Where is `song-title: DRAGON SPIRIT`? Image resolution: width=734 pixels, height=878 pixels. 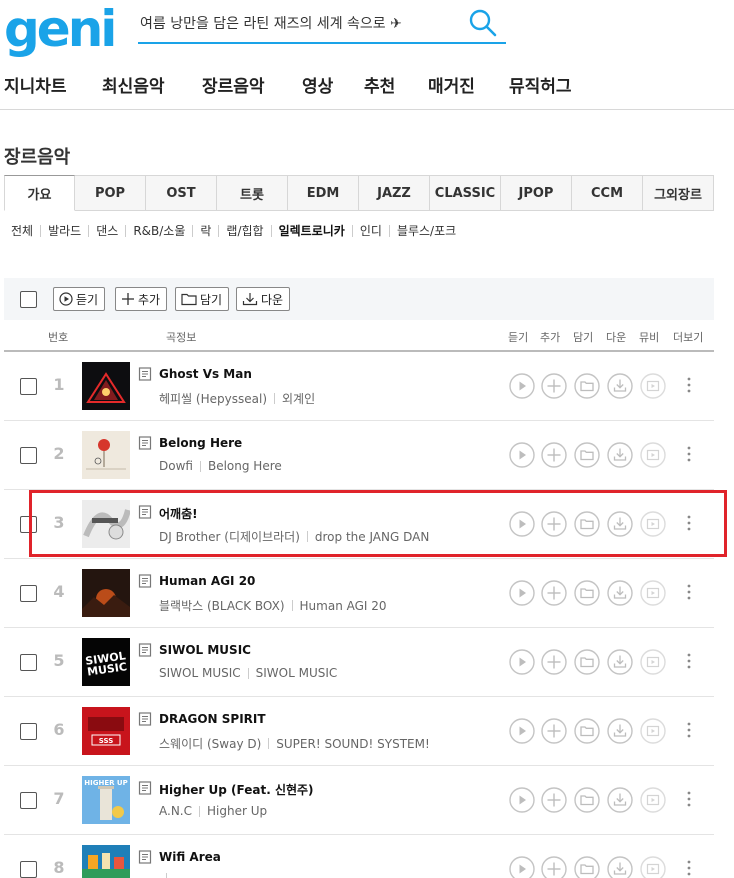
song-title: DRAGON SPIRIT is located at coordinates (212, 719).